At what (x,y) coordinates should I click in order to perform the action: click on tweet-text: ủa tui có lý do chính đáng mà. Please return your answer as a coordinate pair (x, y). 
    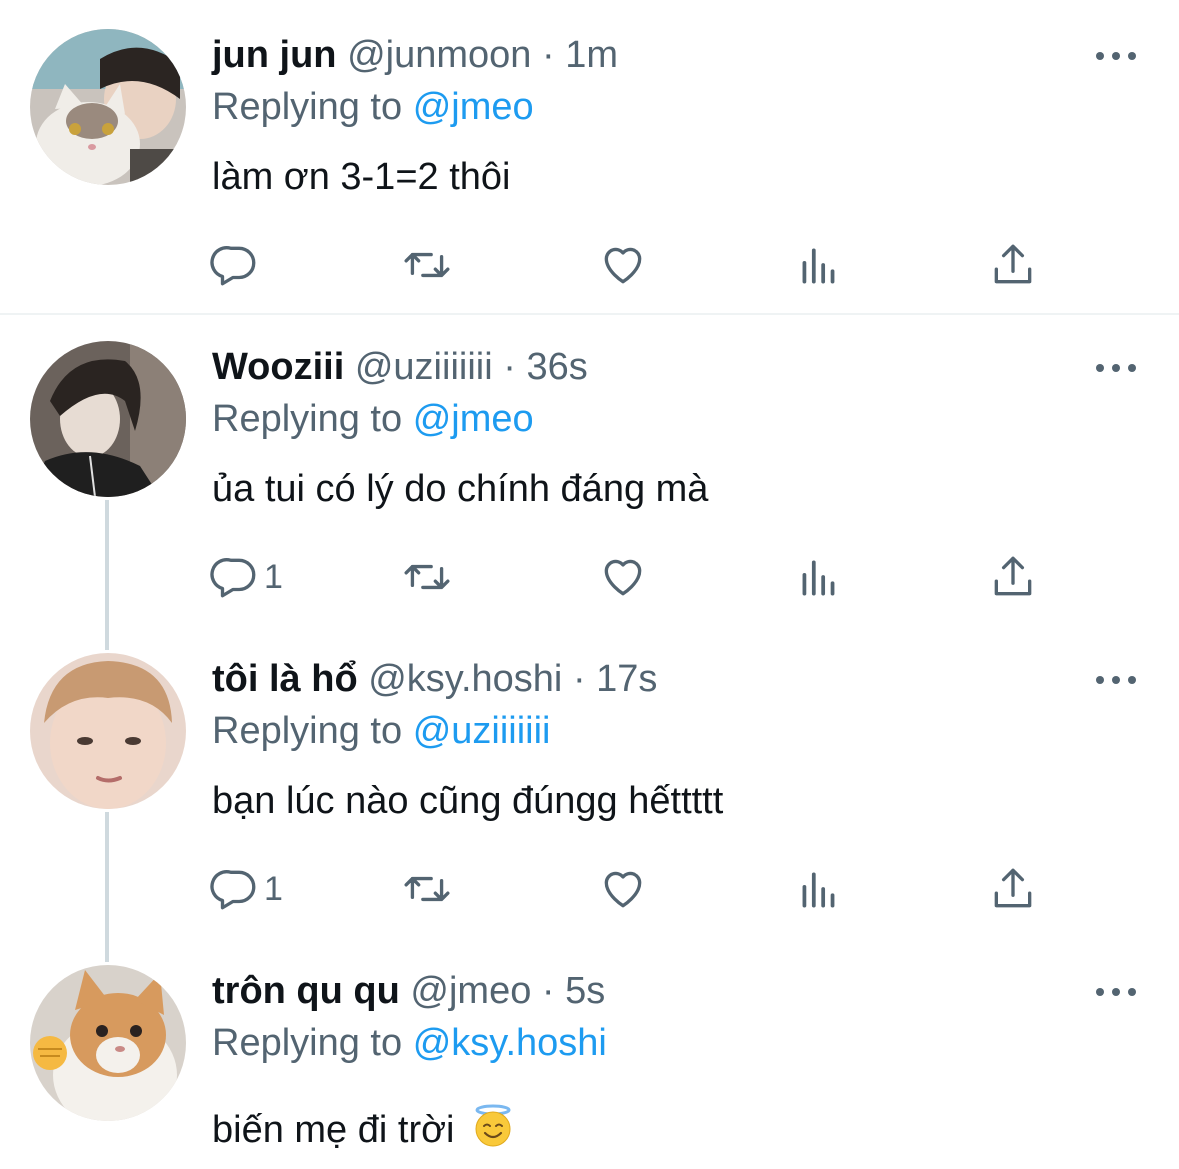
    Looking at the image, I should click on (460, 489).